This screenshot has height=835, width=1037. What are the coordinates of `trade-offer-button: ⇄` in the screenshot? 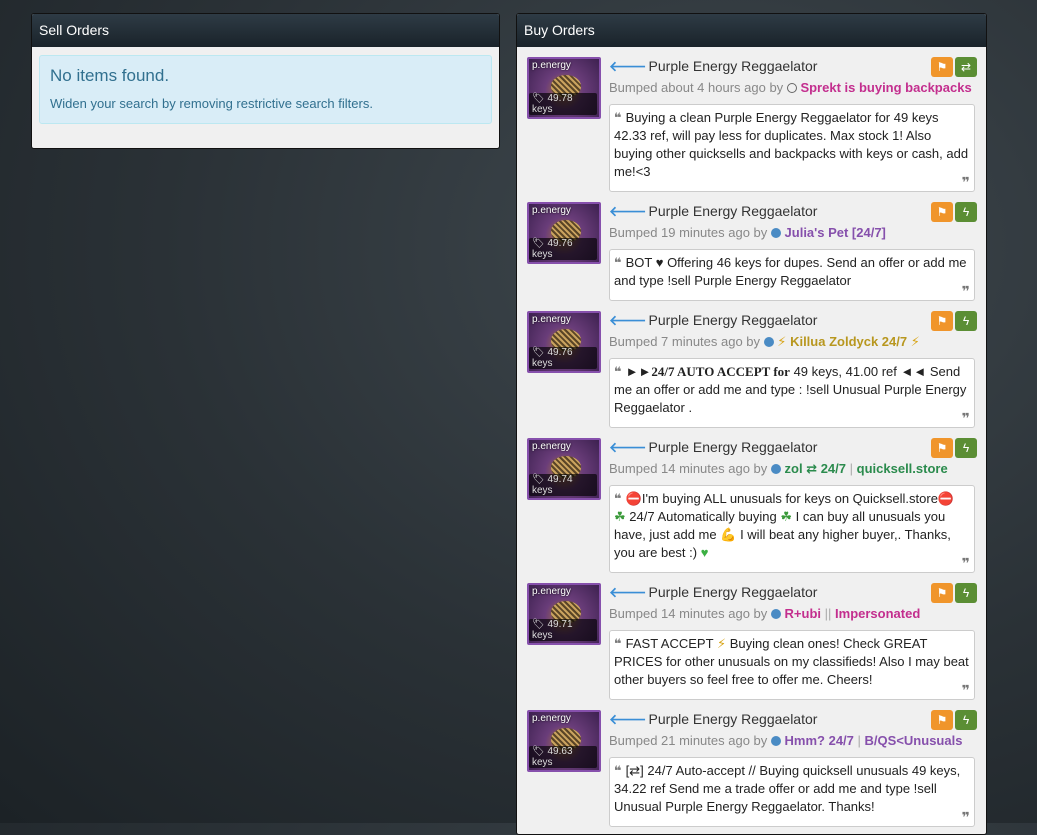 It's located at (966, 67).